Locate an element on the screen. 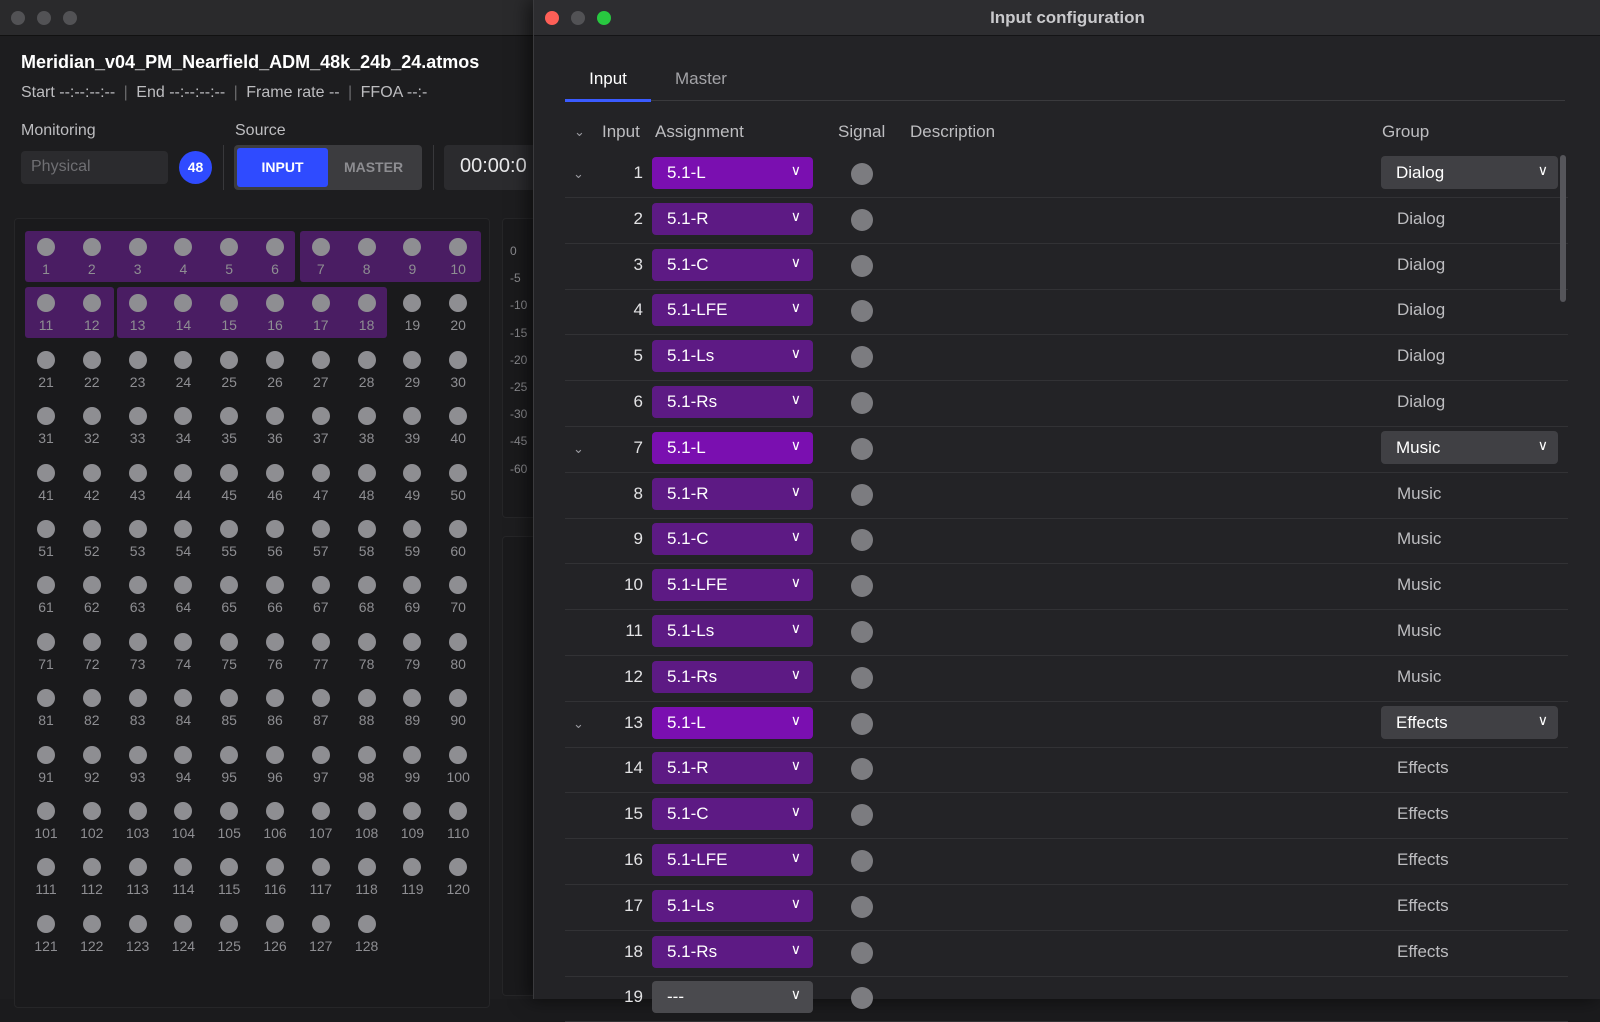 This screenshot has height=1022, width=1600. channel-number: 126 is located at coordinates (275, 945).